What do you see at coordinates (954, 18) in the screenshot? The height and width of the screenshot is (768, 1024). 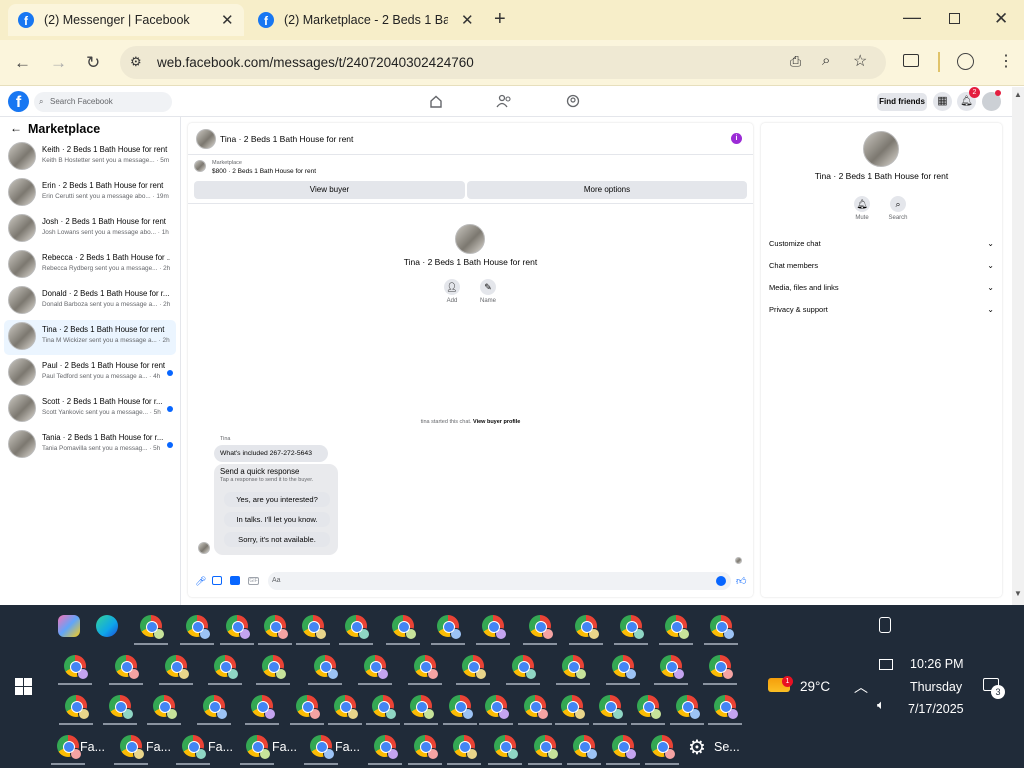 I see `restore-window-icon` at bounding box center [954, 18].